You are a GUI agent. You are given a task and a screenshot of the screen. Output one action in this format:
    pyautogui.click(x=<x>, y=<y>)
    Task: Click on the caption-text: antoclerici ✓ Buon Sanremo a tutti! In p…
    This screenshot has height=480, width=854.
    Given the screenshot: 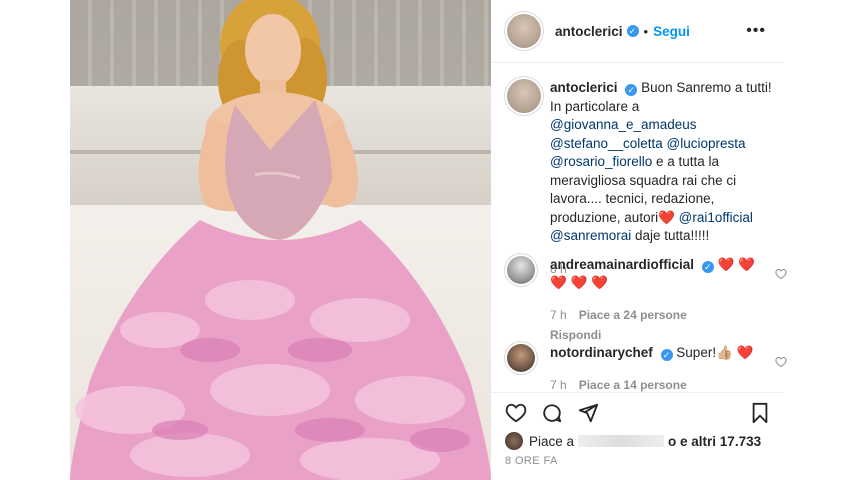 What is the action you would take?
    pyautogui.click(x=661, y=178)
    